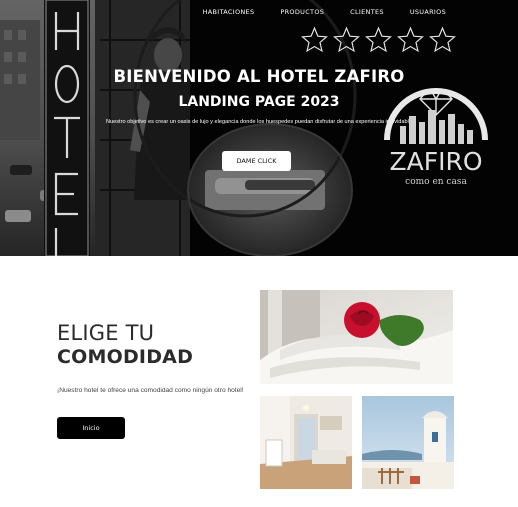  I want to click on comfort-heading-line1: ELIGE TU, so click(106, 333).